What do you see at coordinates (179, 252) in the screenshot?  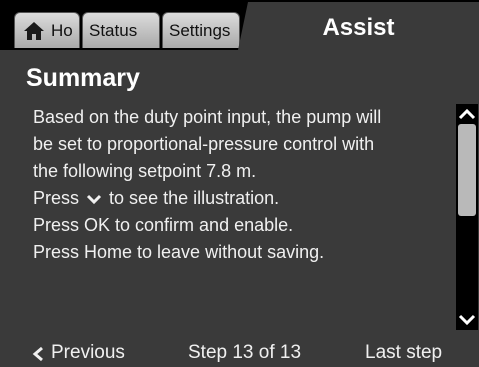 I see `summary-line: Press Home to leave without saving.` at bounding box center [179, 252].